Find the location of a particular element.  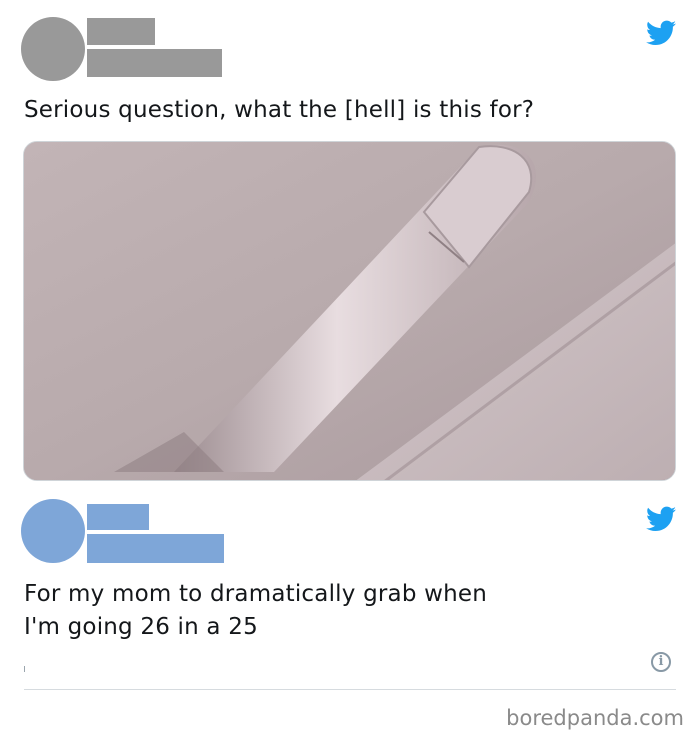

watermark: boredpanda.com is located at coordinates (595, 718).